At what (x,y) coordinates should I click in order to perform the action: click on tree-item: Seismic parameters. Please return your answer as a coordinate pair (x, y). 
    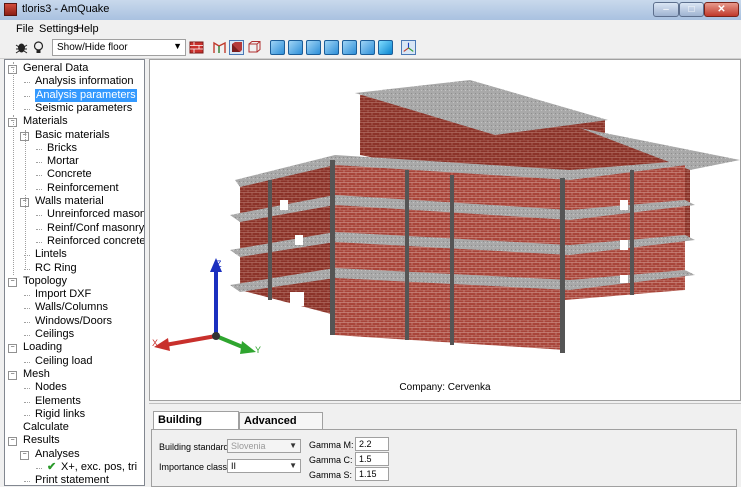
    Looking at the image, I should click on (83, 108).